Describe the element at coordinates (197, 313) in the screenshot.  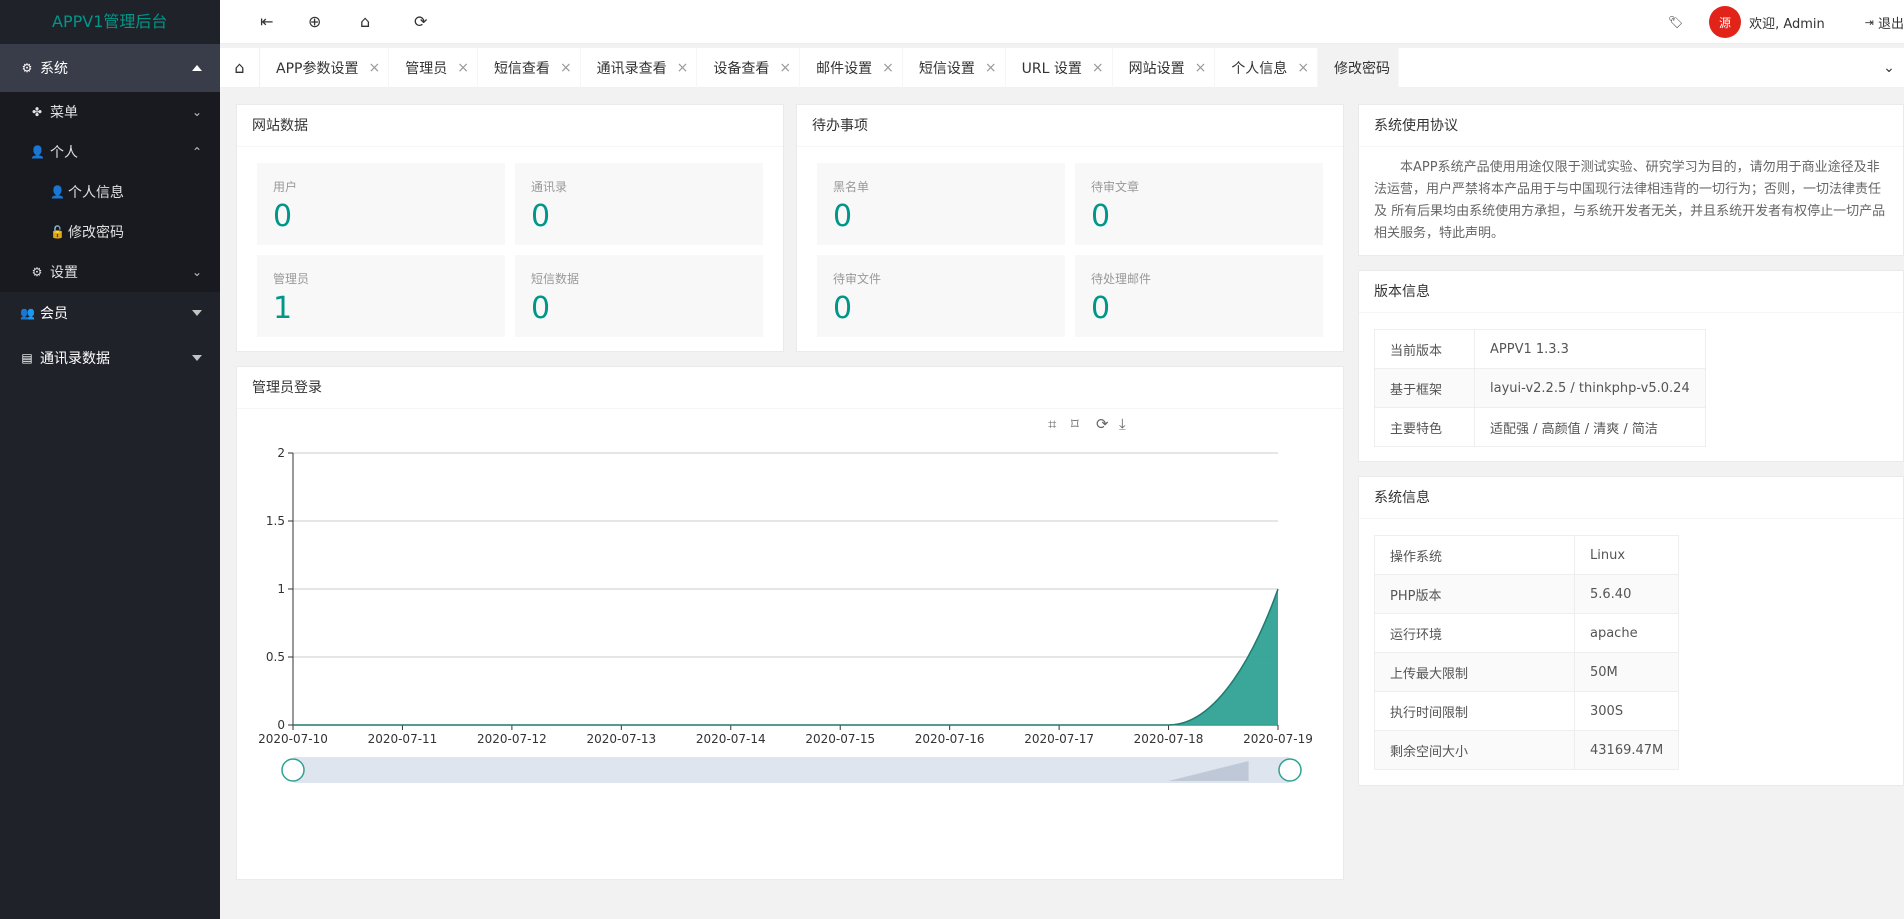
I see `caret-down-icon` at that location.